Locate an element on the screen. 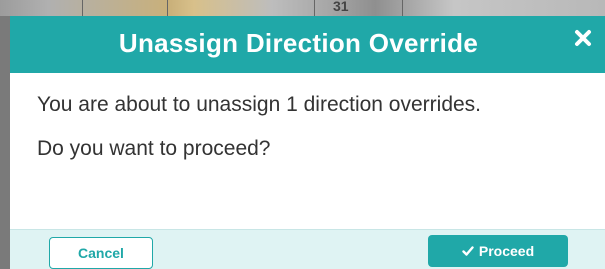 The image size is (605, 269). proceed-button-label: Proceed is located at coordinates (506, 251).